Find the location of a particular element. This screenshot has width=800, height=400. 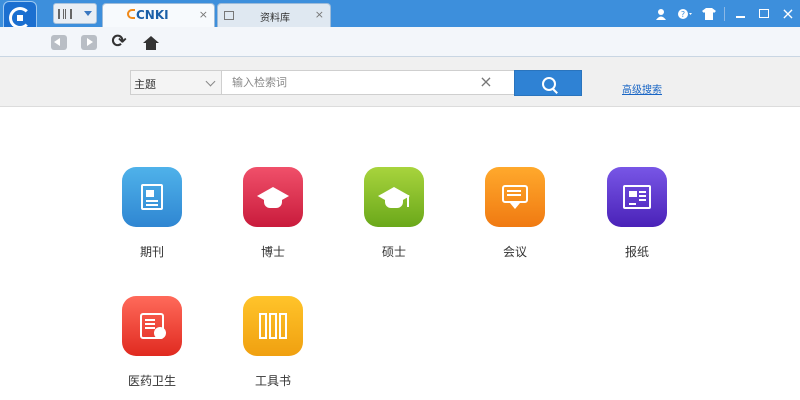

forward-button is located at coordinates (89, 42).